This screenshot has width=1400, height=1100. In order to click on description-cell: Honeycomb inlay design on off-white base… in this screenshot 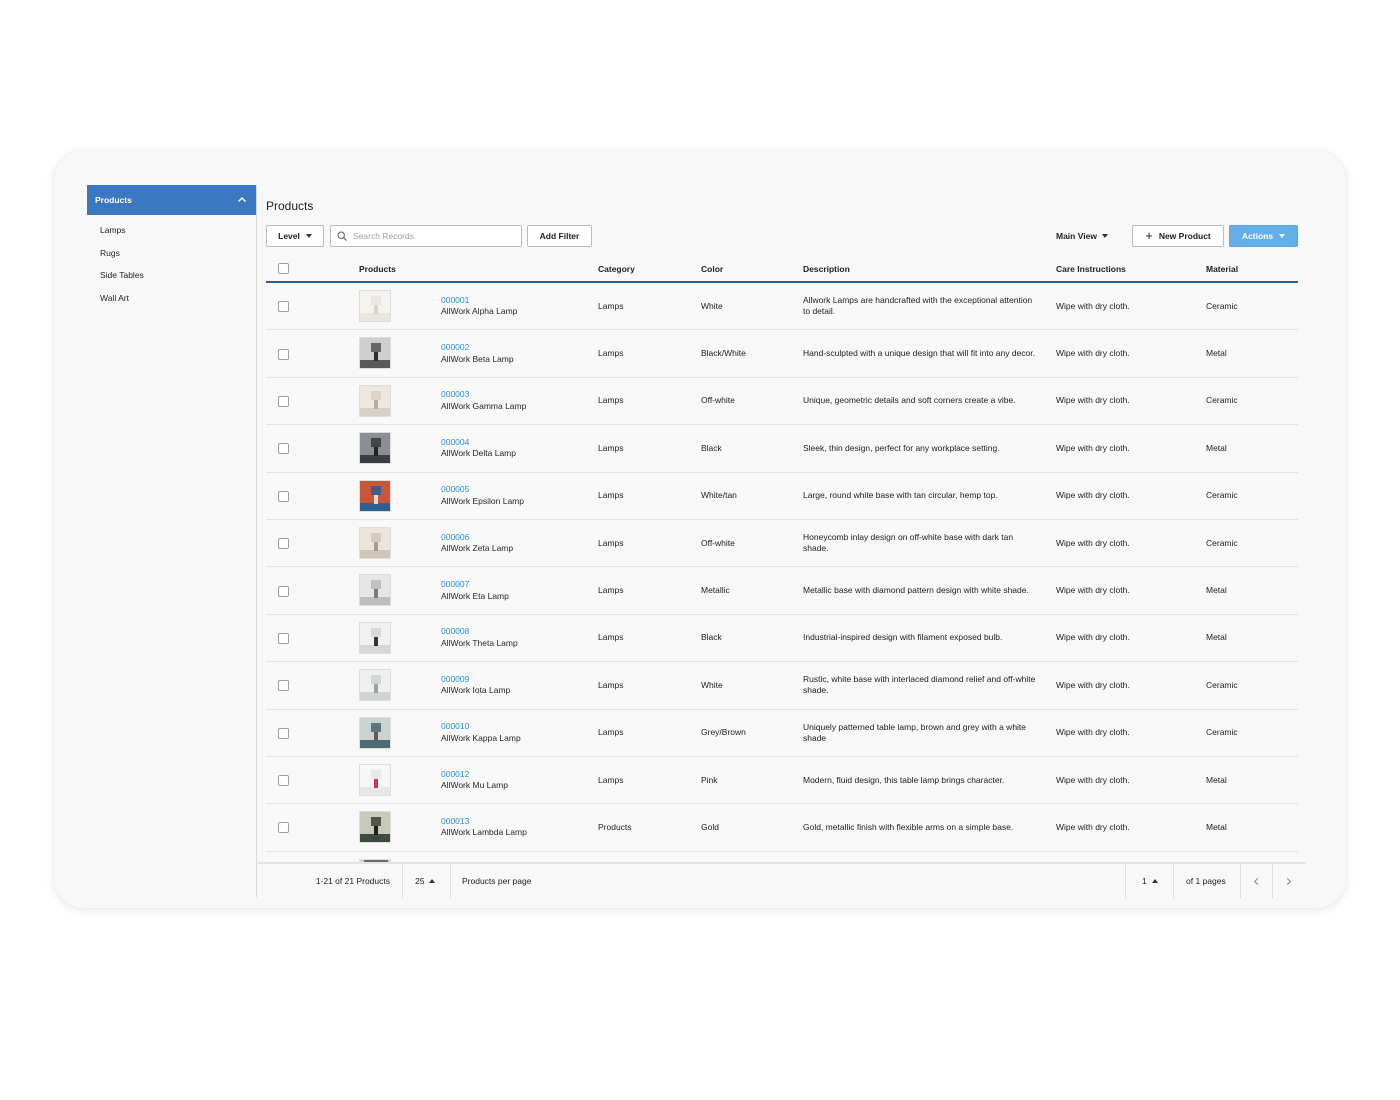, I will do `click(908, 543)`.